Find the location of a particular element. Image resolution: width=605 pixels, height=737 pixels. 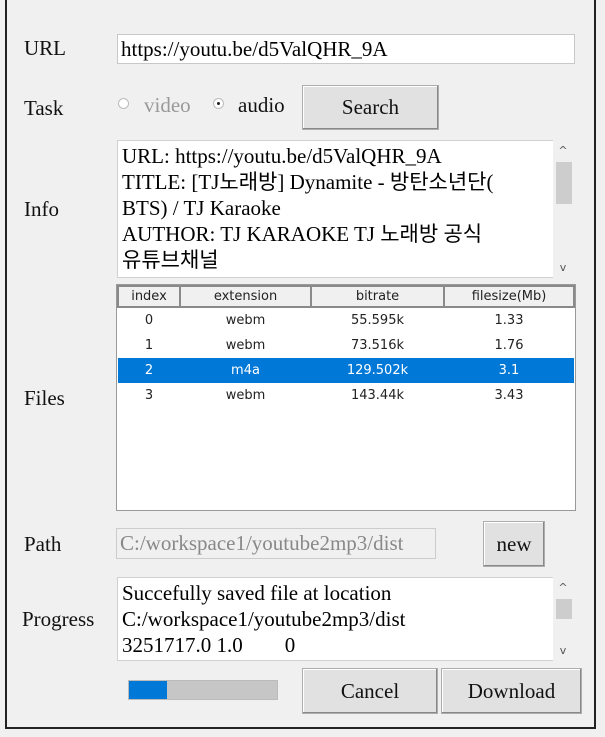

cell: 3.1 is located at coordinates (509, 370).